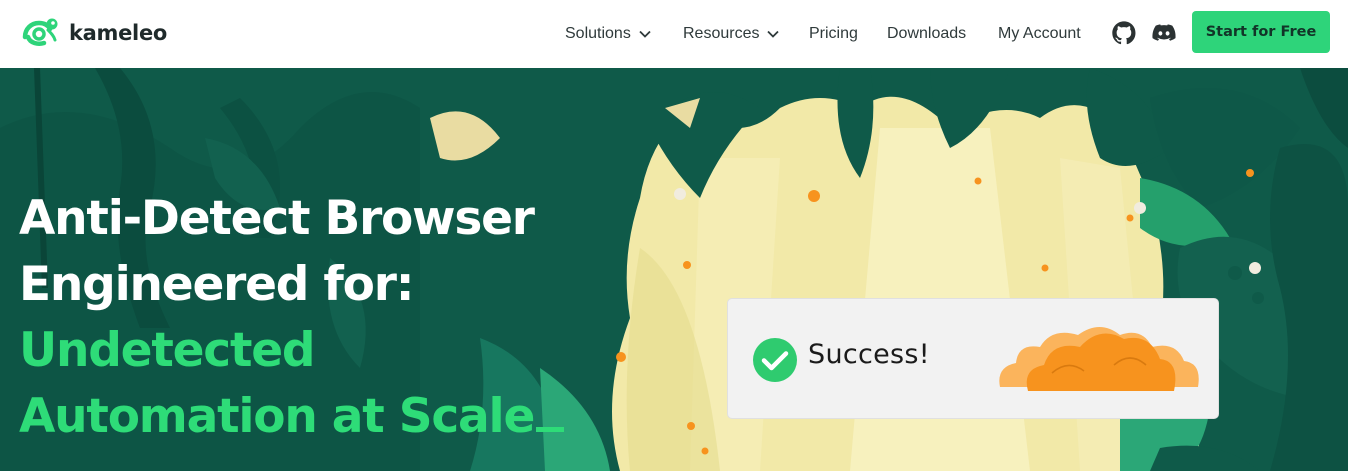  I want to click on chameleon-logo-icon, so click(40, 32).